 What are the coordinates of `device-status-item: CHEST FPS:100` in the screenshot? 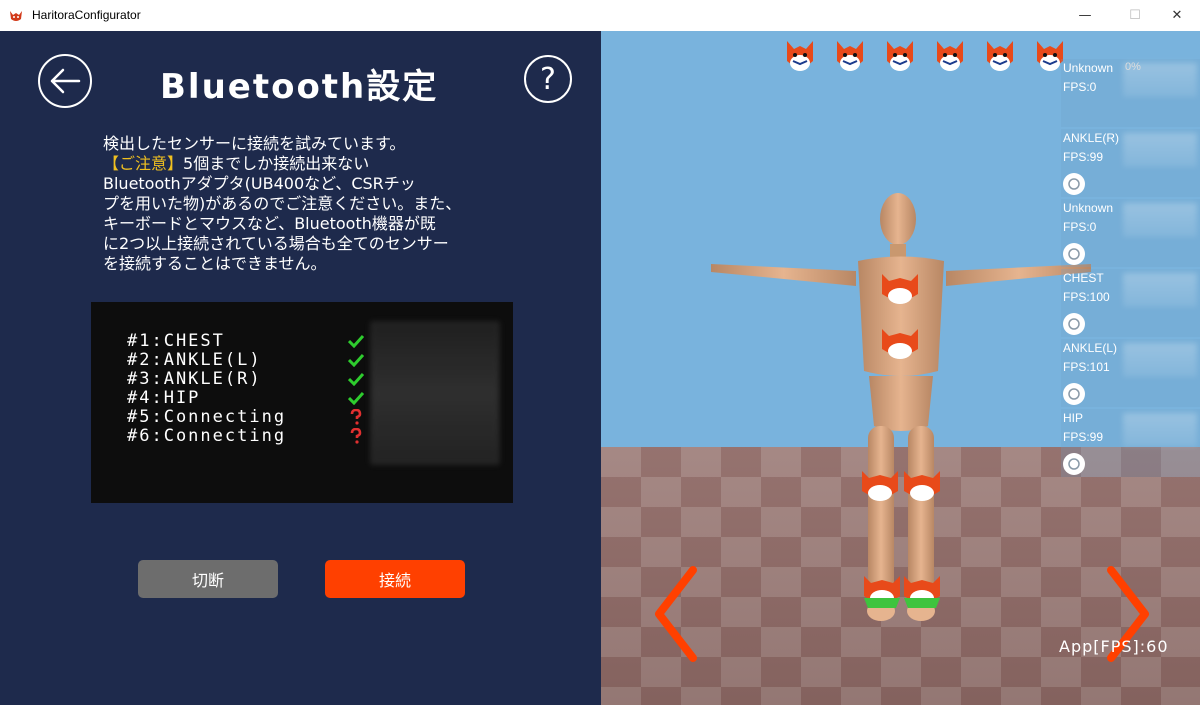 It's located at (1130, 303).